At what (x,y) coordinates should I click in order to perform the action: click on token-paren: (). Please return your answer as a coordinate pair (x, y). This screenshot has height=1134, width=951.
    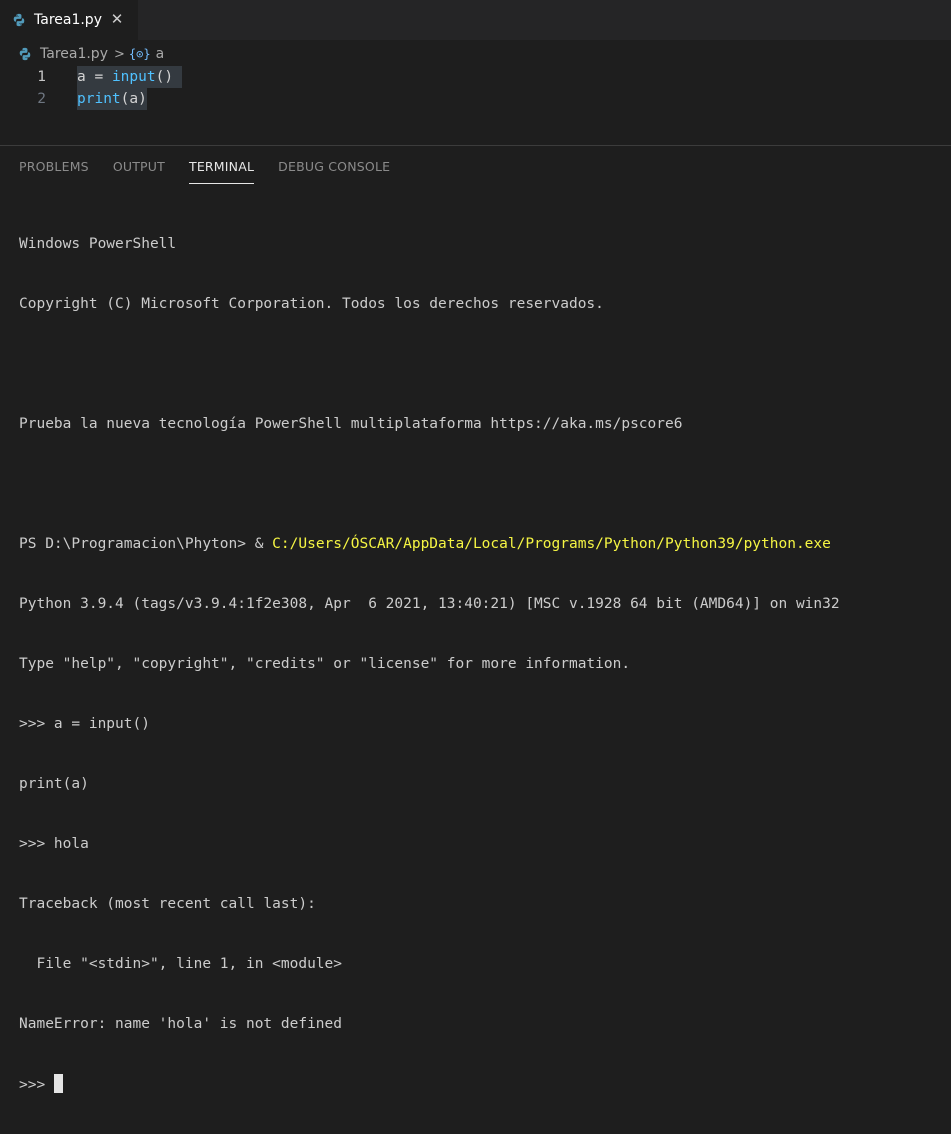
    Looking at the image, I should click on (164, 77).